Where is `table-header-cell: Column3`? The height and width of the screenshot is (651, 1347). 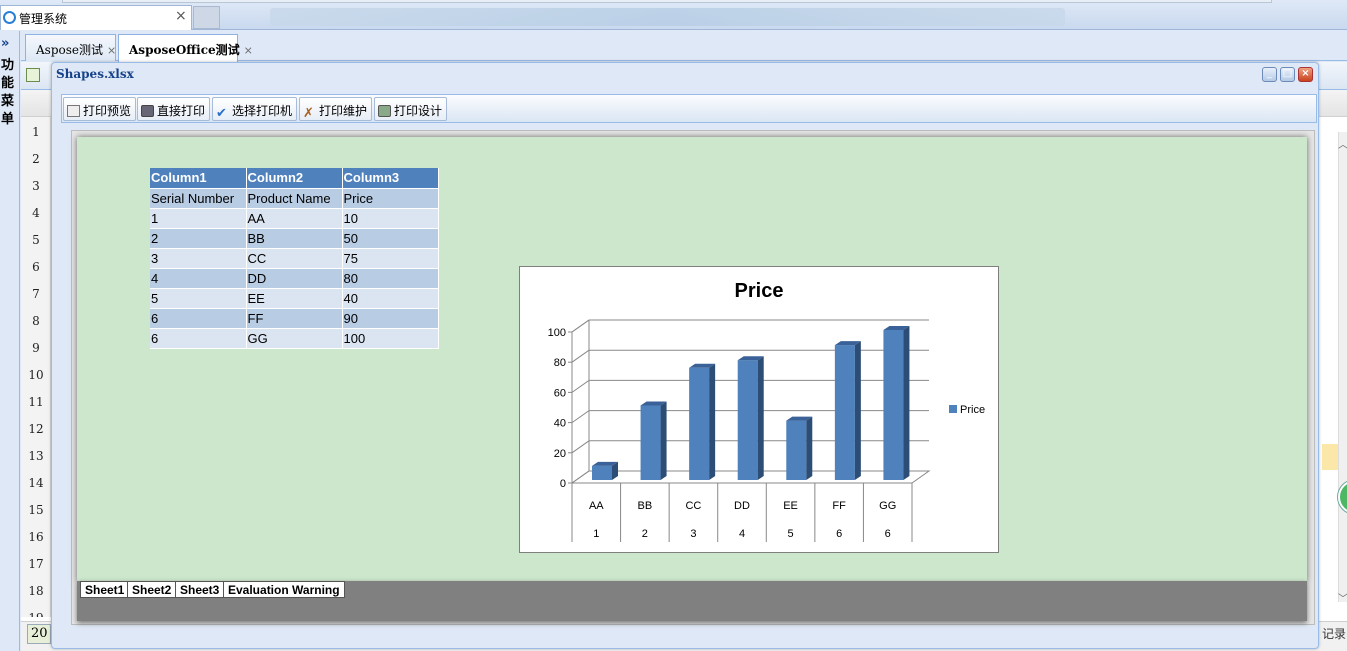
table-header-cell: Column3 is located at coordinates (390, 178).